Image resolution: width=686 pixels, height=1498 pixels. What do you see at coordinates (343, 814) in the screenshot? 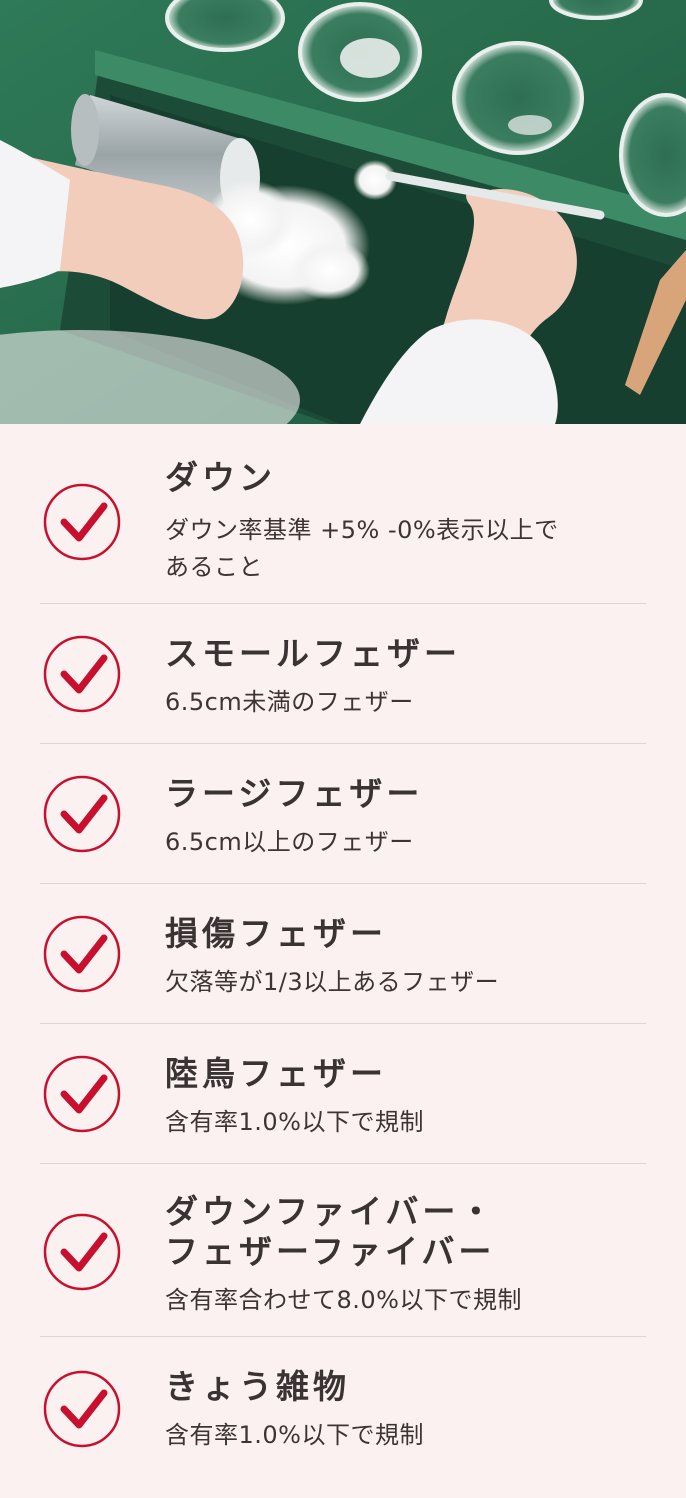
I see `list-item: ラージフェザー 6.5cm以上のフェザー` at bounding box center [343, 814].